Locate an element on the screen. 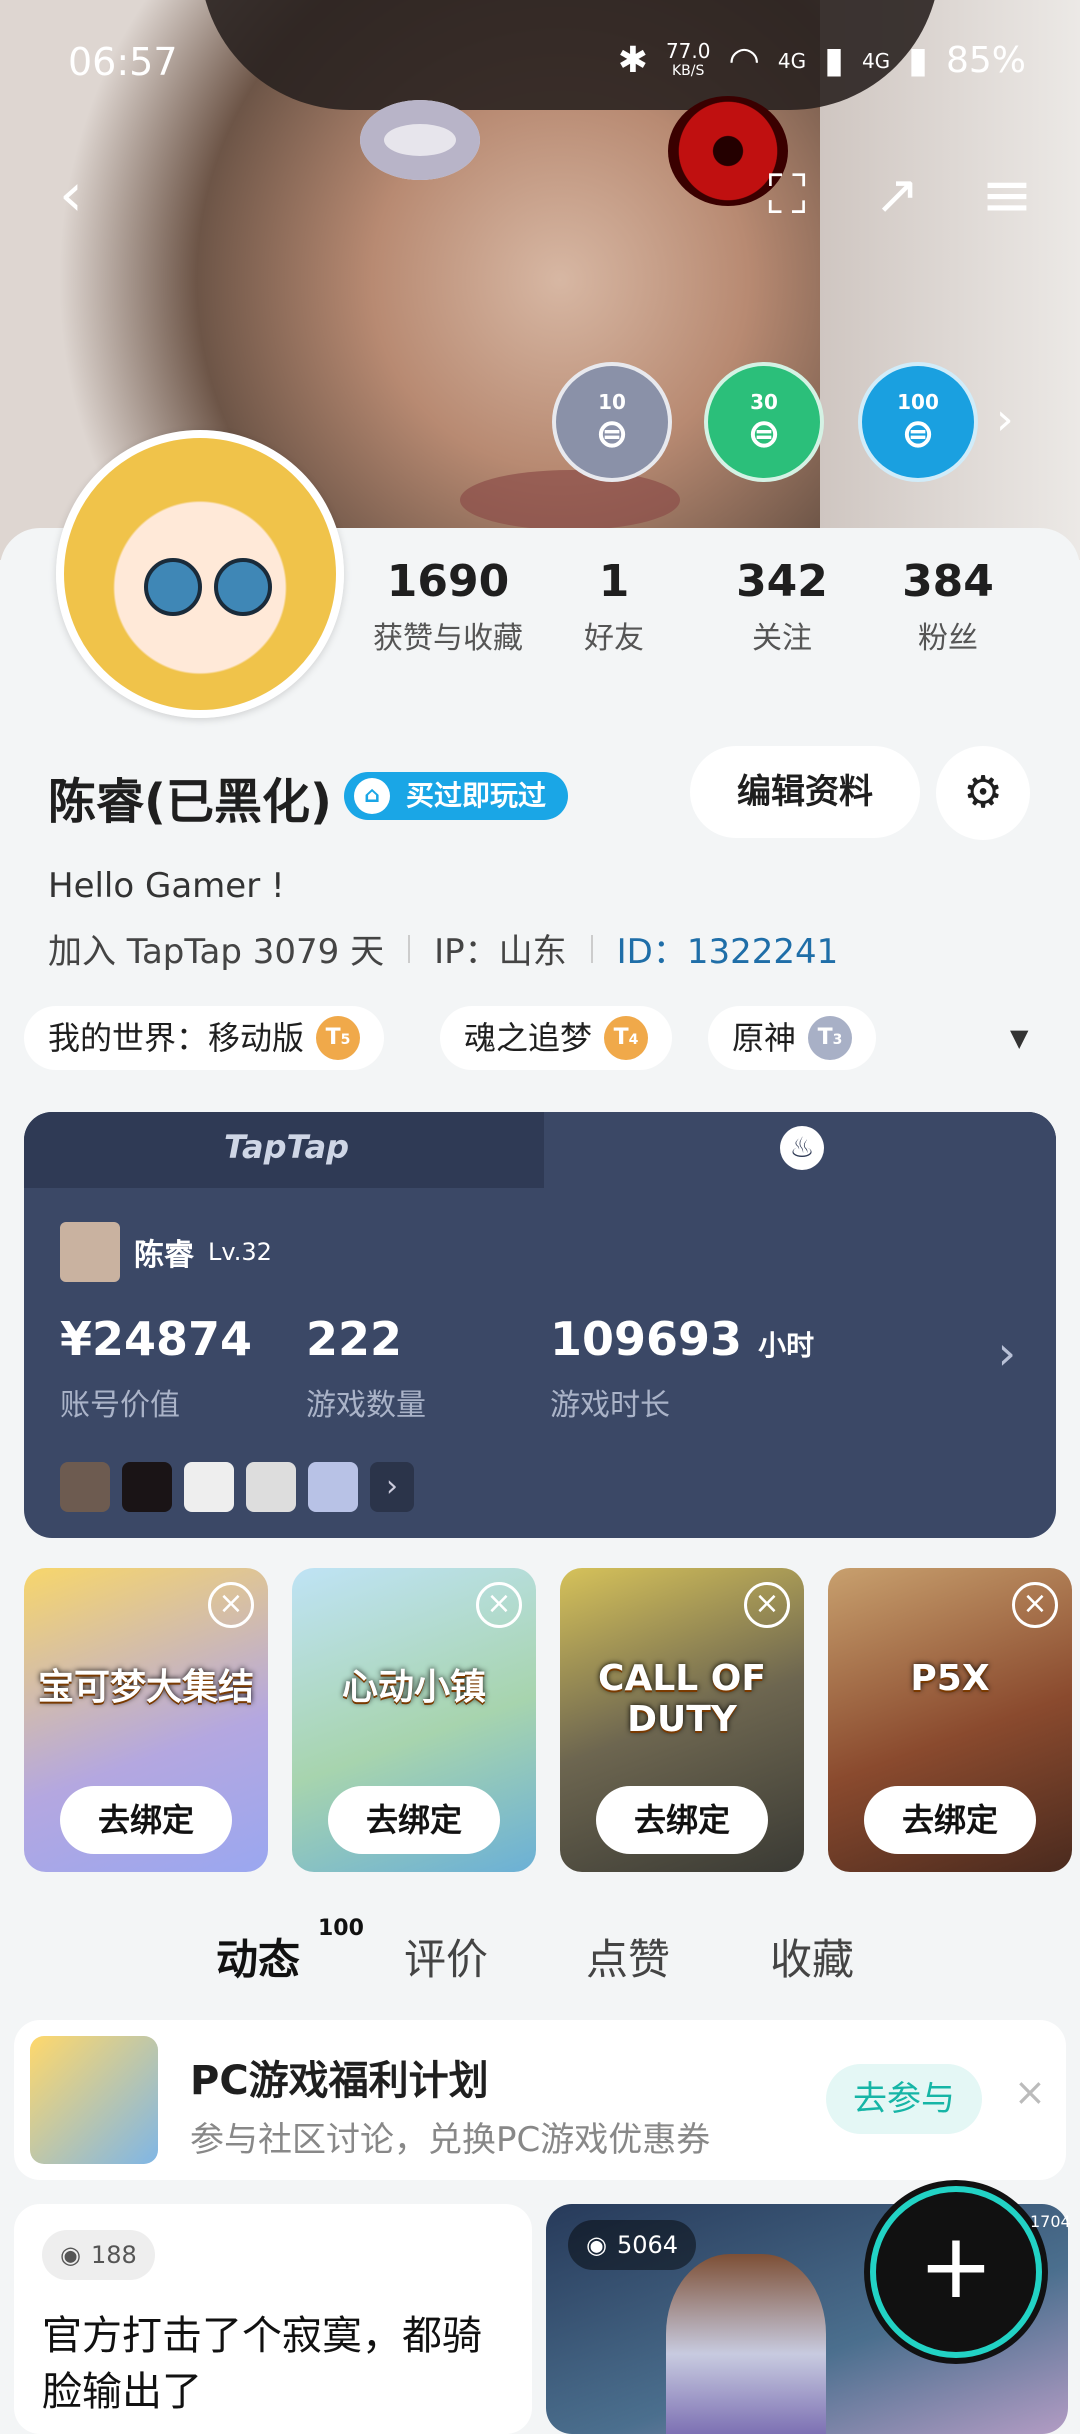 This screenshot has height=2434, width=1080. buy-played-tag: ⌂ 买过即玩过 is located at coordinates (456, 796).